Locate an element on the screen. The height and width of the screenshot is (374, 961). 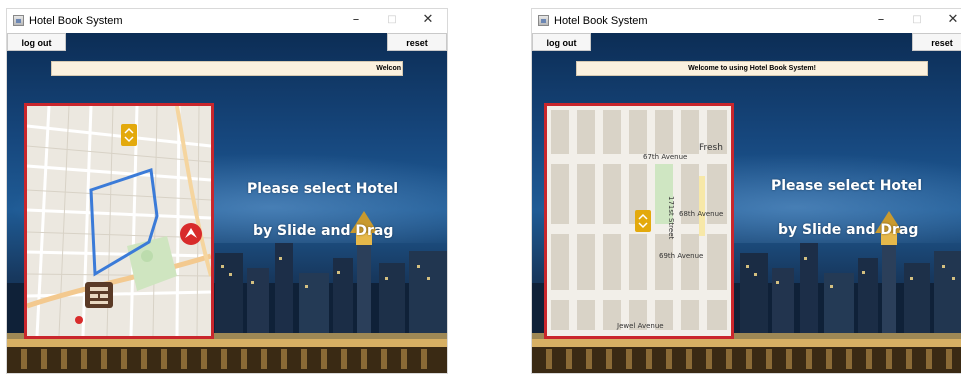
street-map is located at coordinates (119, 221).